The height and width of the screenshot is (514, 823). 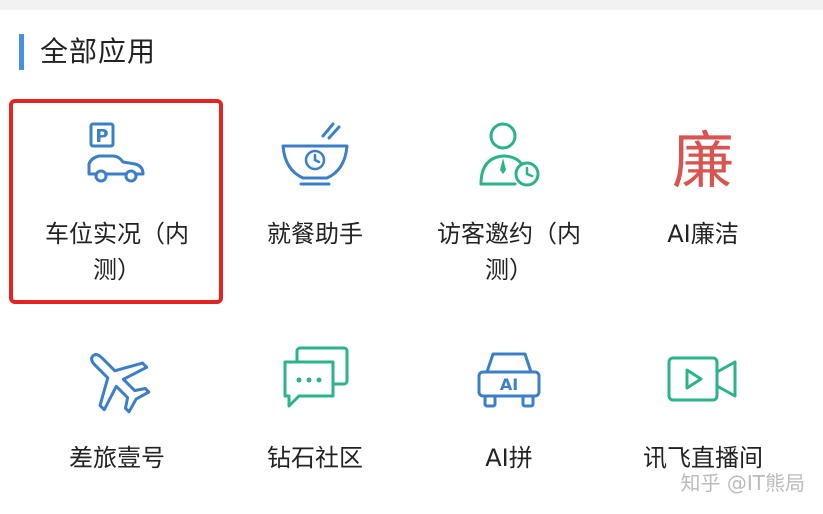 What do you see at coordinates (509, 203) in the screenshot?
I see `app-tile-visitor: 访客邀约（内 测）` at bounding box center [509, 203].